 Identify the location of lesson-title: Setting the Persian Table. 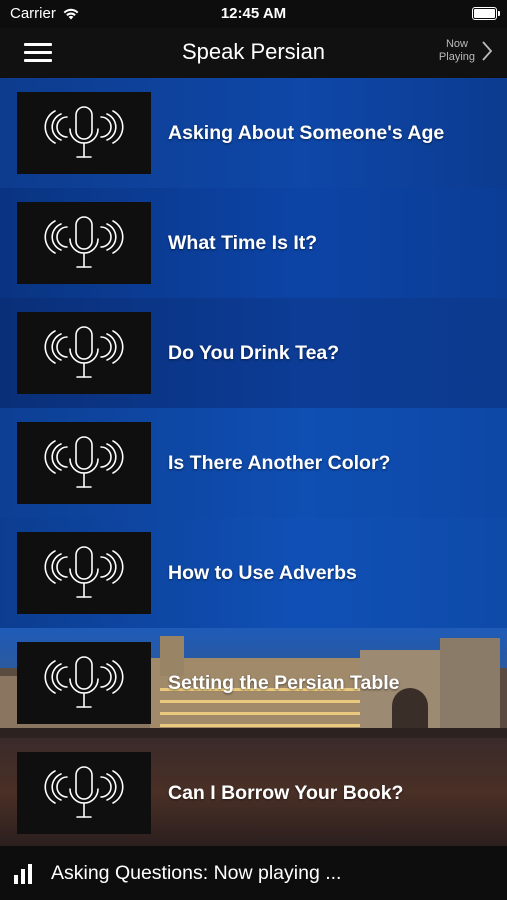
(284, 682).